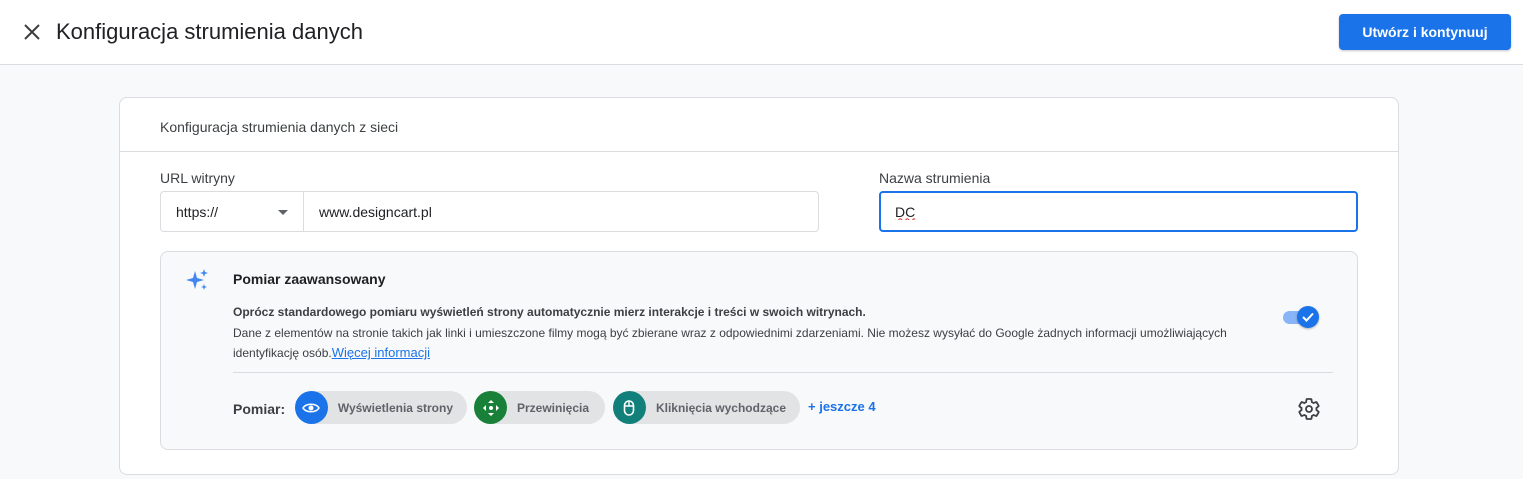 This screenshot has height=479, width=1523. I want to click on enhanced-measurement-toggle, so click(1300, 317).